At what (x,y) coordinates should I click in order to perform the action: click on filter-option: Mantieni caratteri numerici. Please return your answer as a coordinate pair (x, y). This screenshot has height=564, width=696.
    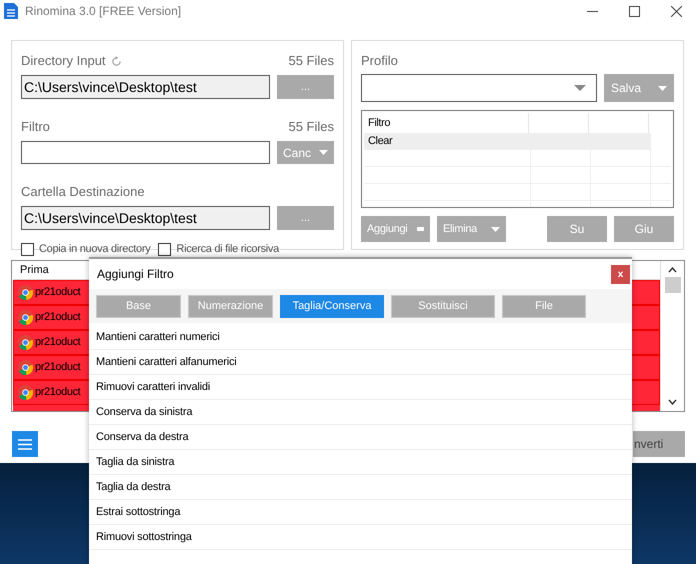
    Looking at the image, I should click on (154, 337).